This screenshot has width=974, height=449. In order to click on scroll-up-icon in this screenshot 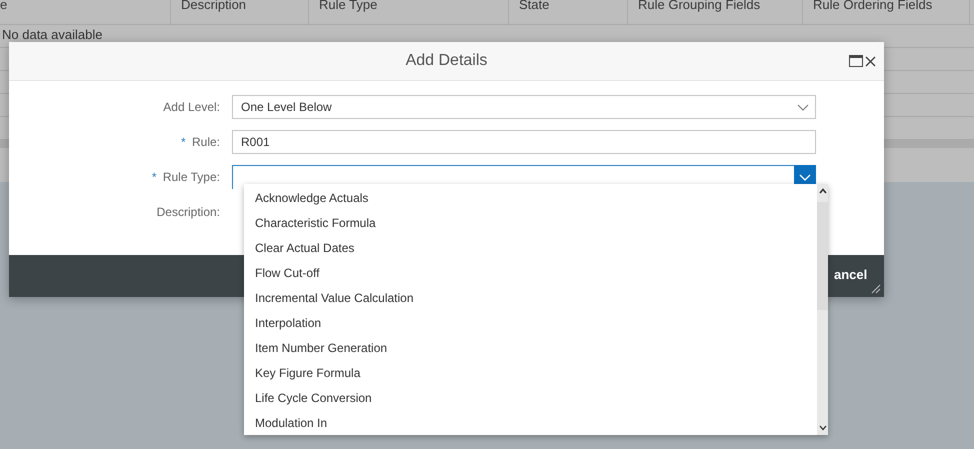, I will do `click(822, 191)`.